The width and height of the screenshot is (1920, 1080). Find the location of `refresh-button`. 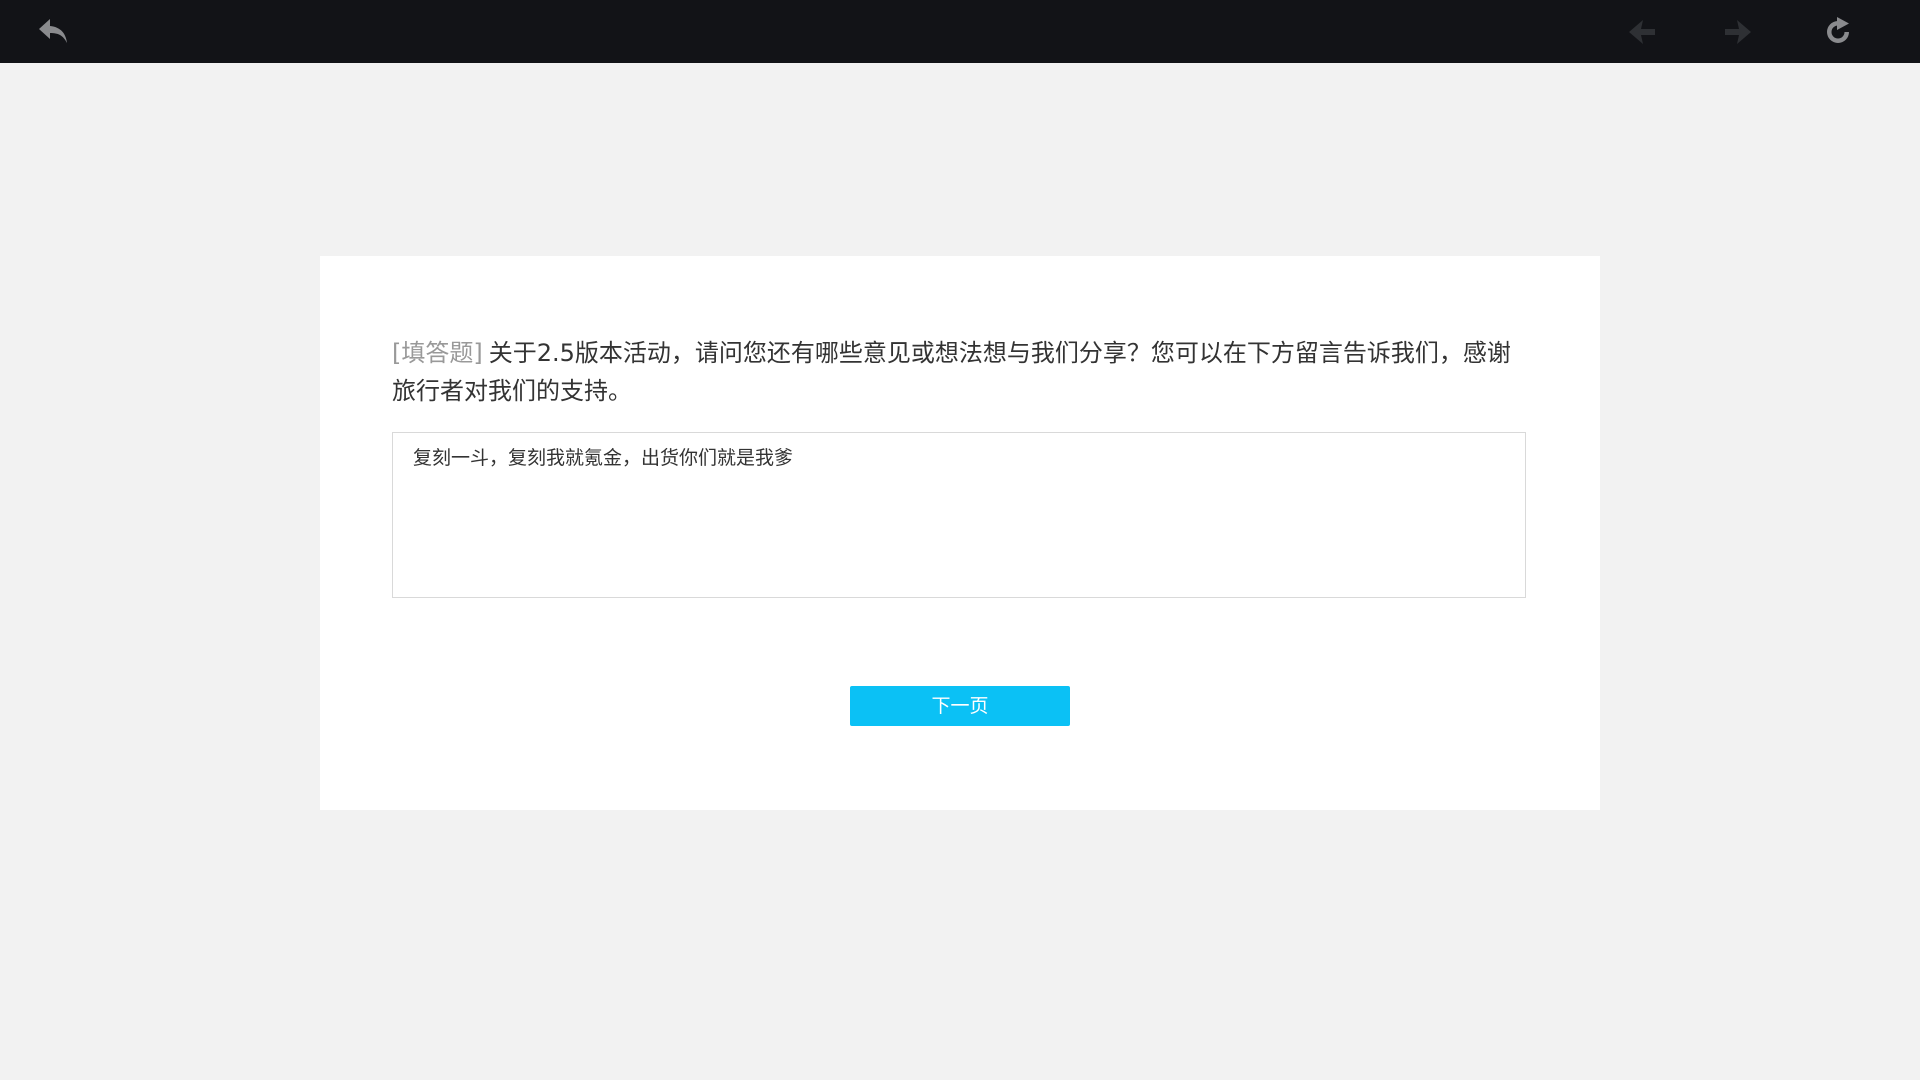

refresh-button is located at coordinates (1838, 31).